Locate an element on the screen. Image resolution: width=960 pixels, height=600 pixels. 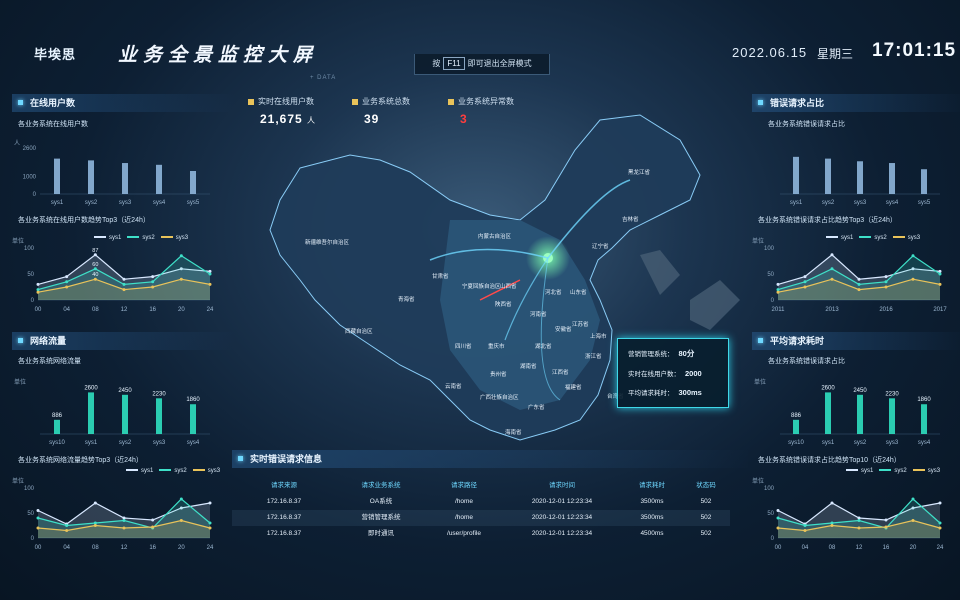
stat-unit: 人 is located at coordinates (312, 120).